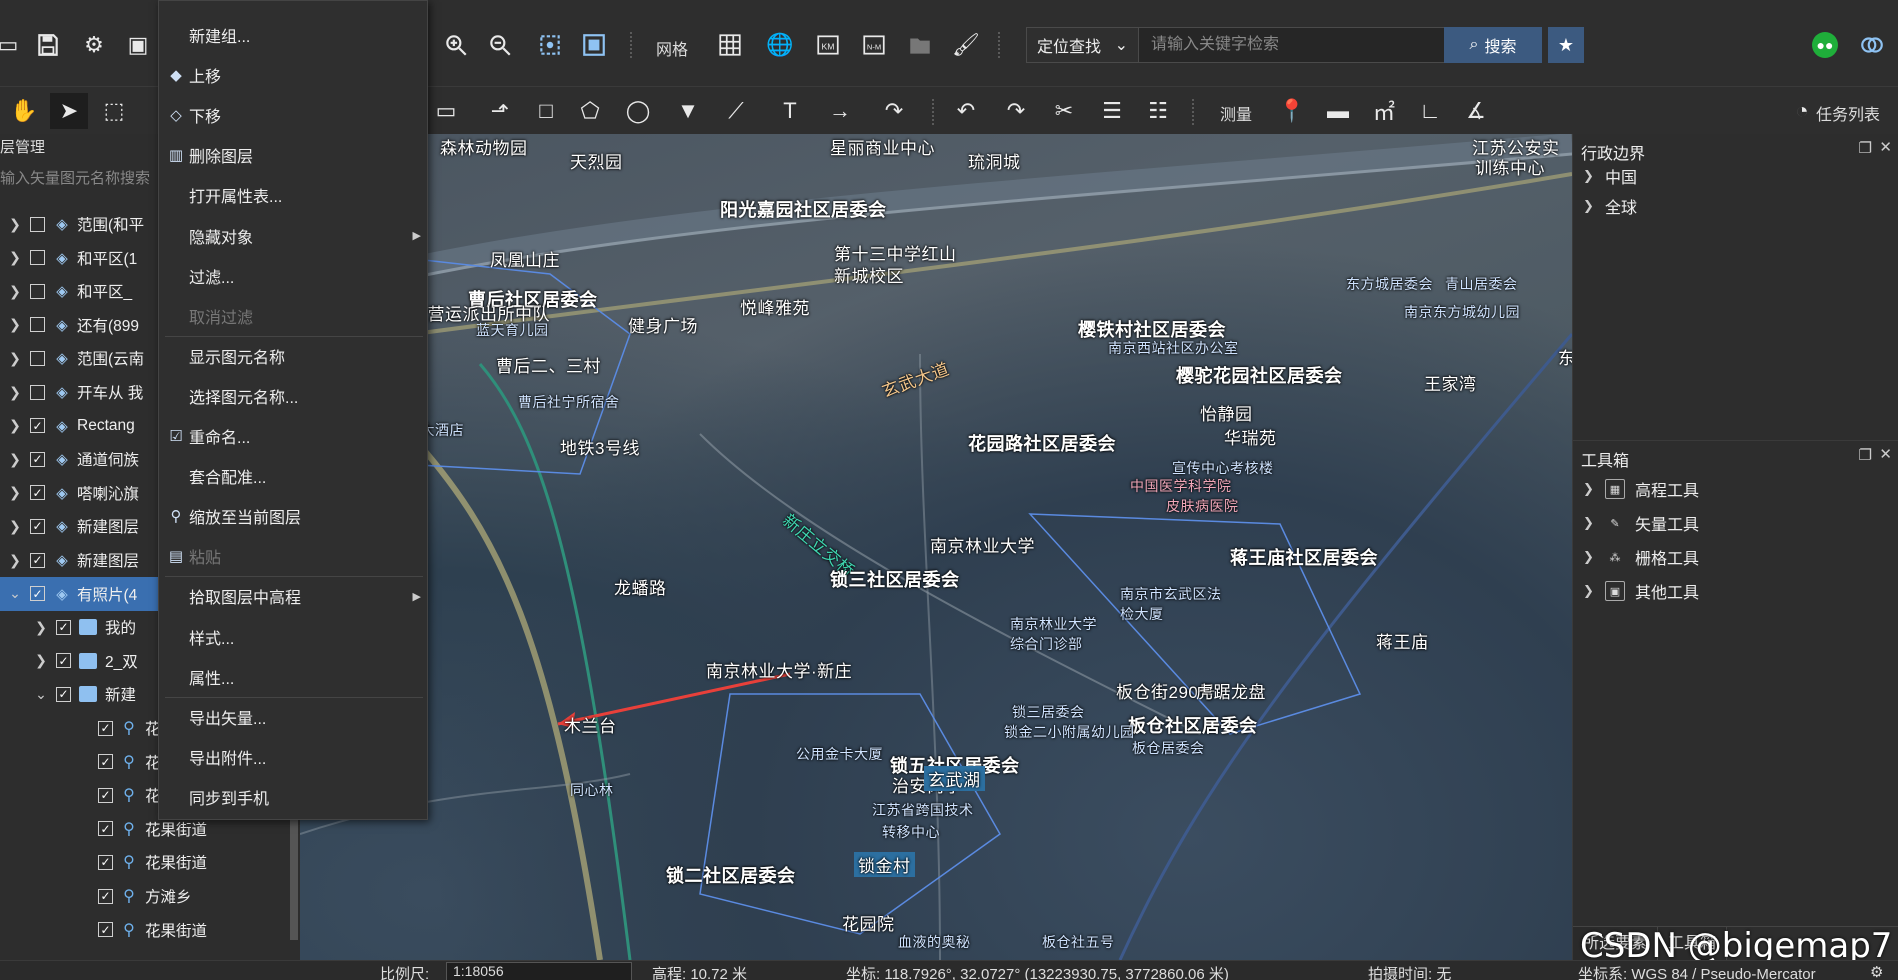  Describe the element at coordinates (546, 111) in the screenshot. I see `square-tool-icon: □` at that location.